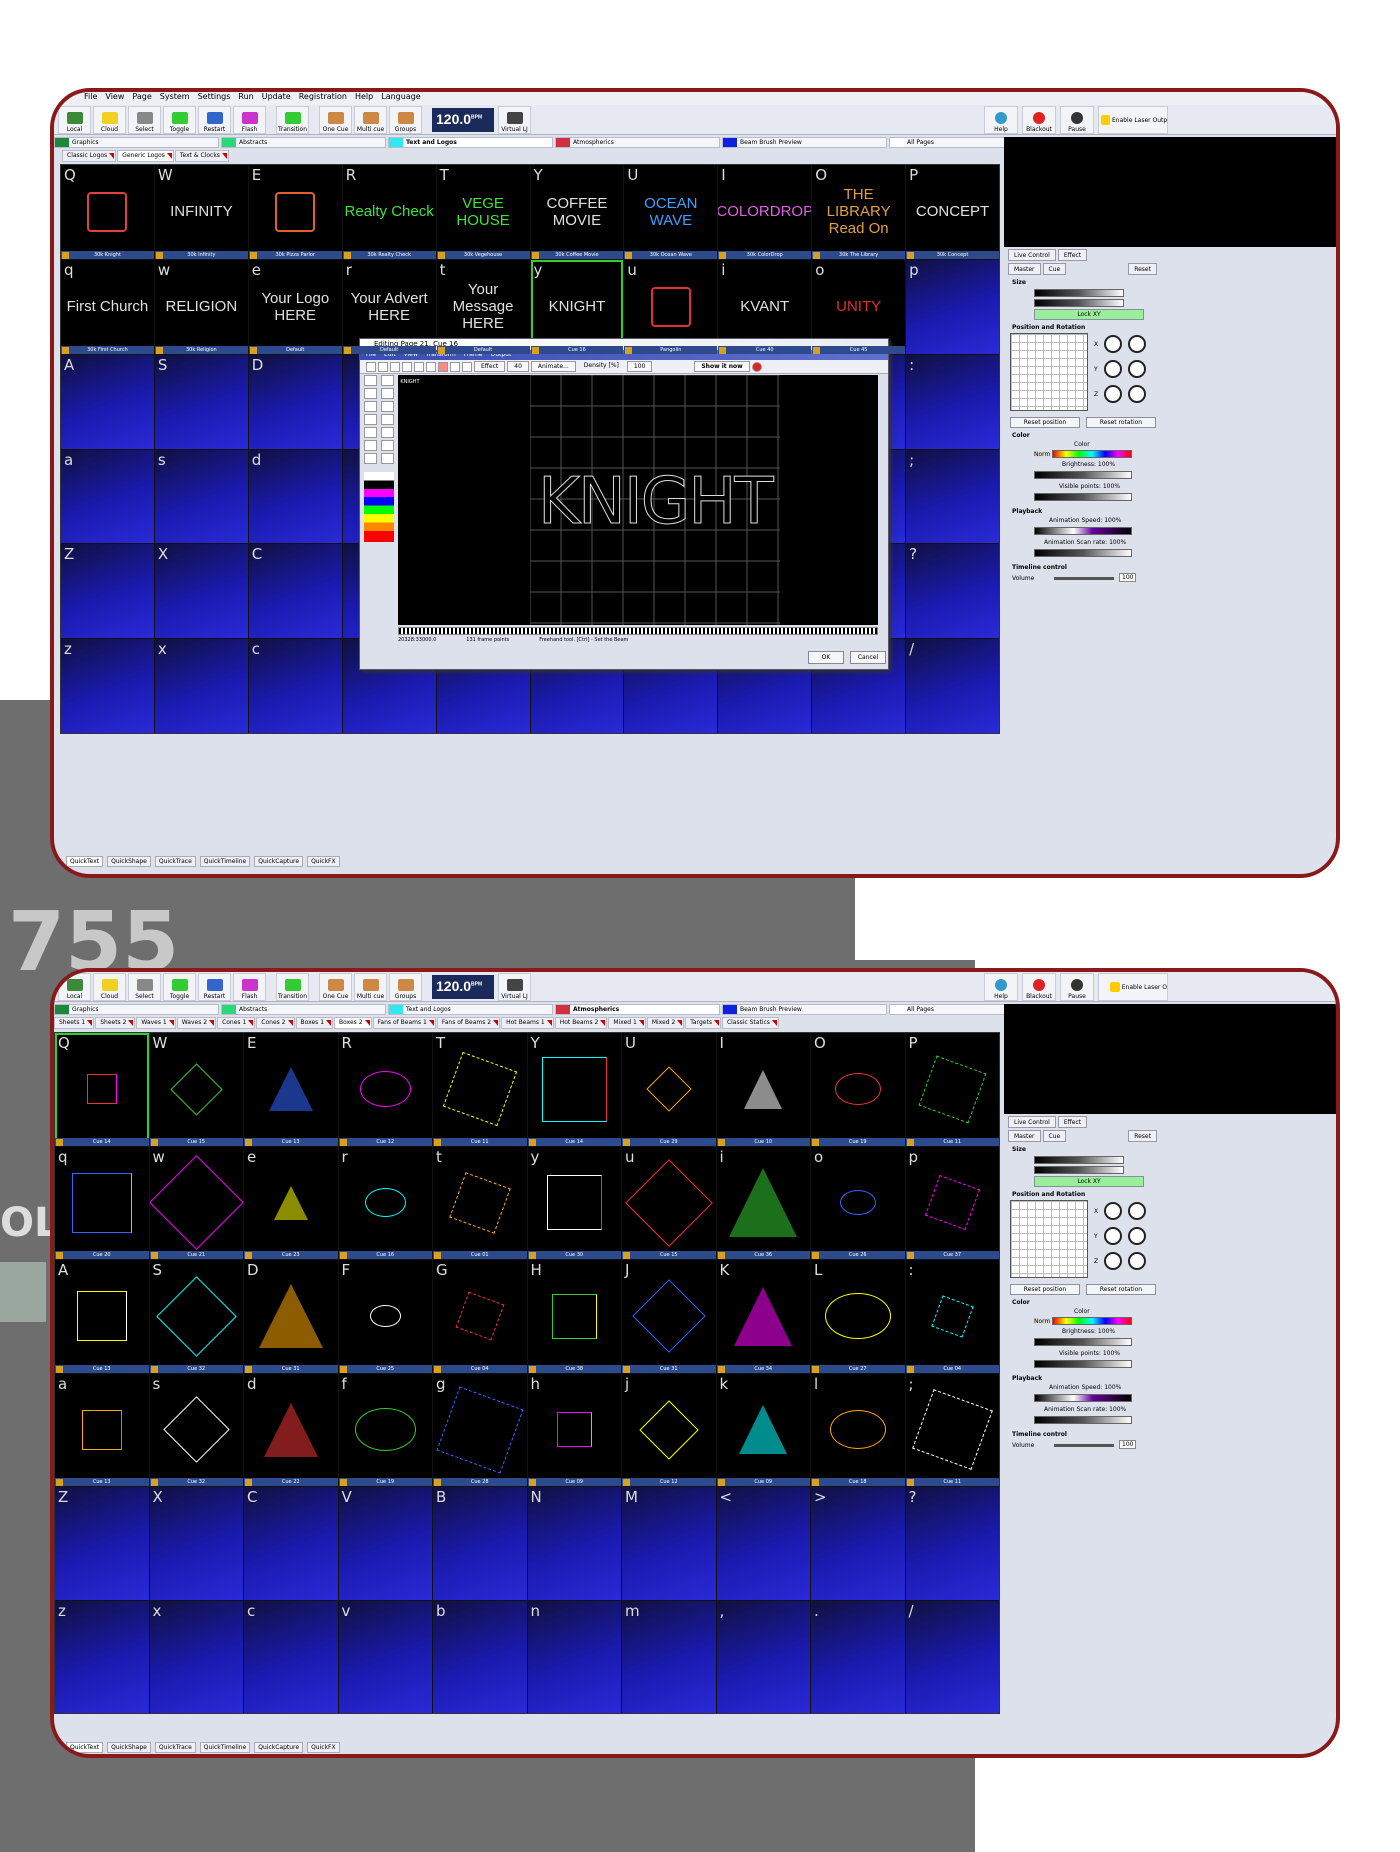 This screenshot has height=1852, width=1400. I want to click on cue-cell: N, so click(574, 1543).